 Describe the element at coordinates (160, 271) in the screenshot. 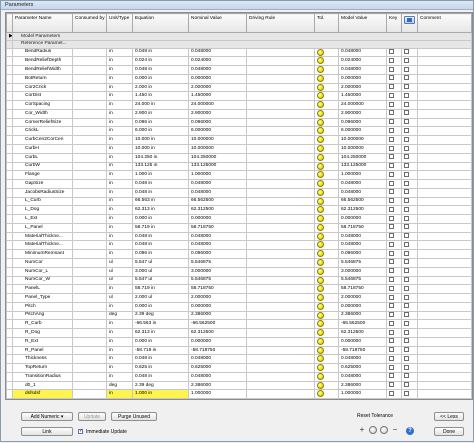

I see `equation-cell: 3.000 ul` at that location.